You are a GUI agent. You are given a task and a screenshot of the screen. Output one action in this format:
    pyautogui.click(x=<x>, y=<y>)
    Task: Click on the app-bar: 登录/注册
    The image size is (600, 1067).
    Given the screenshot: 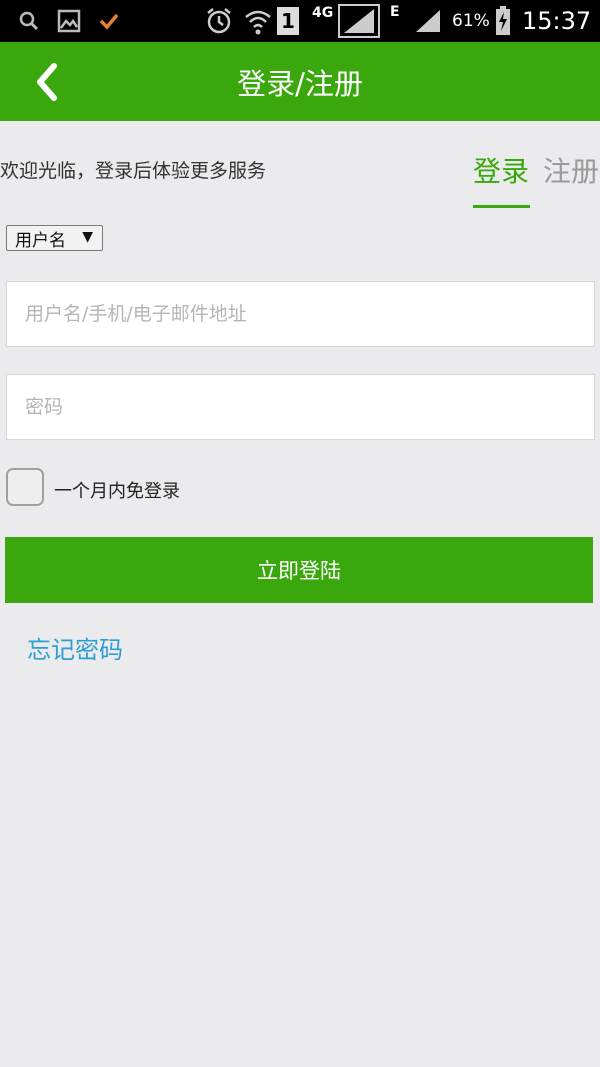 What is the action you would take?
    pyautogui.click(x=300, y=81)
    